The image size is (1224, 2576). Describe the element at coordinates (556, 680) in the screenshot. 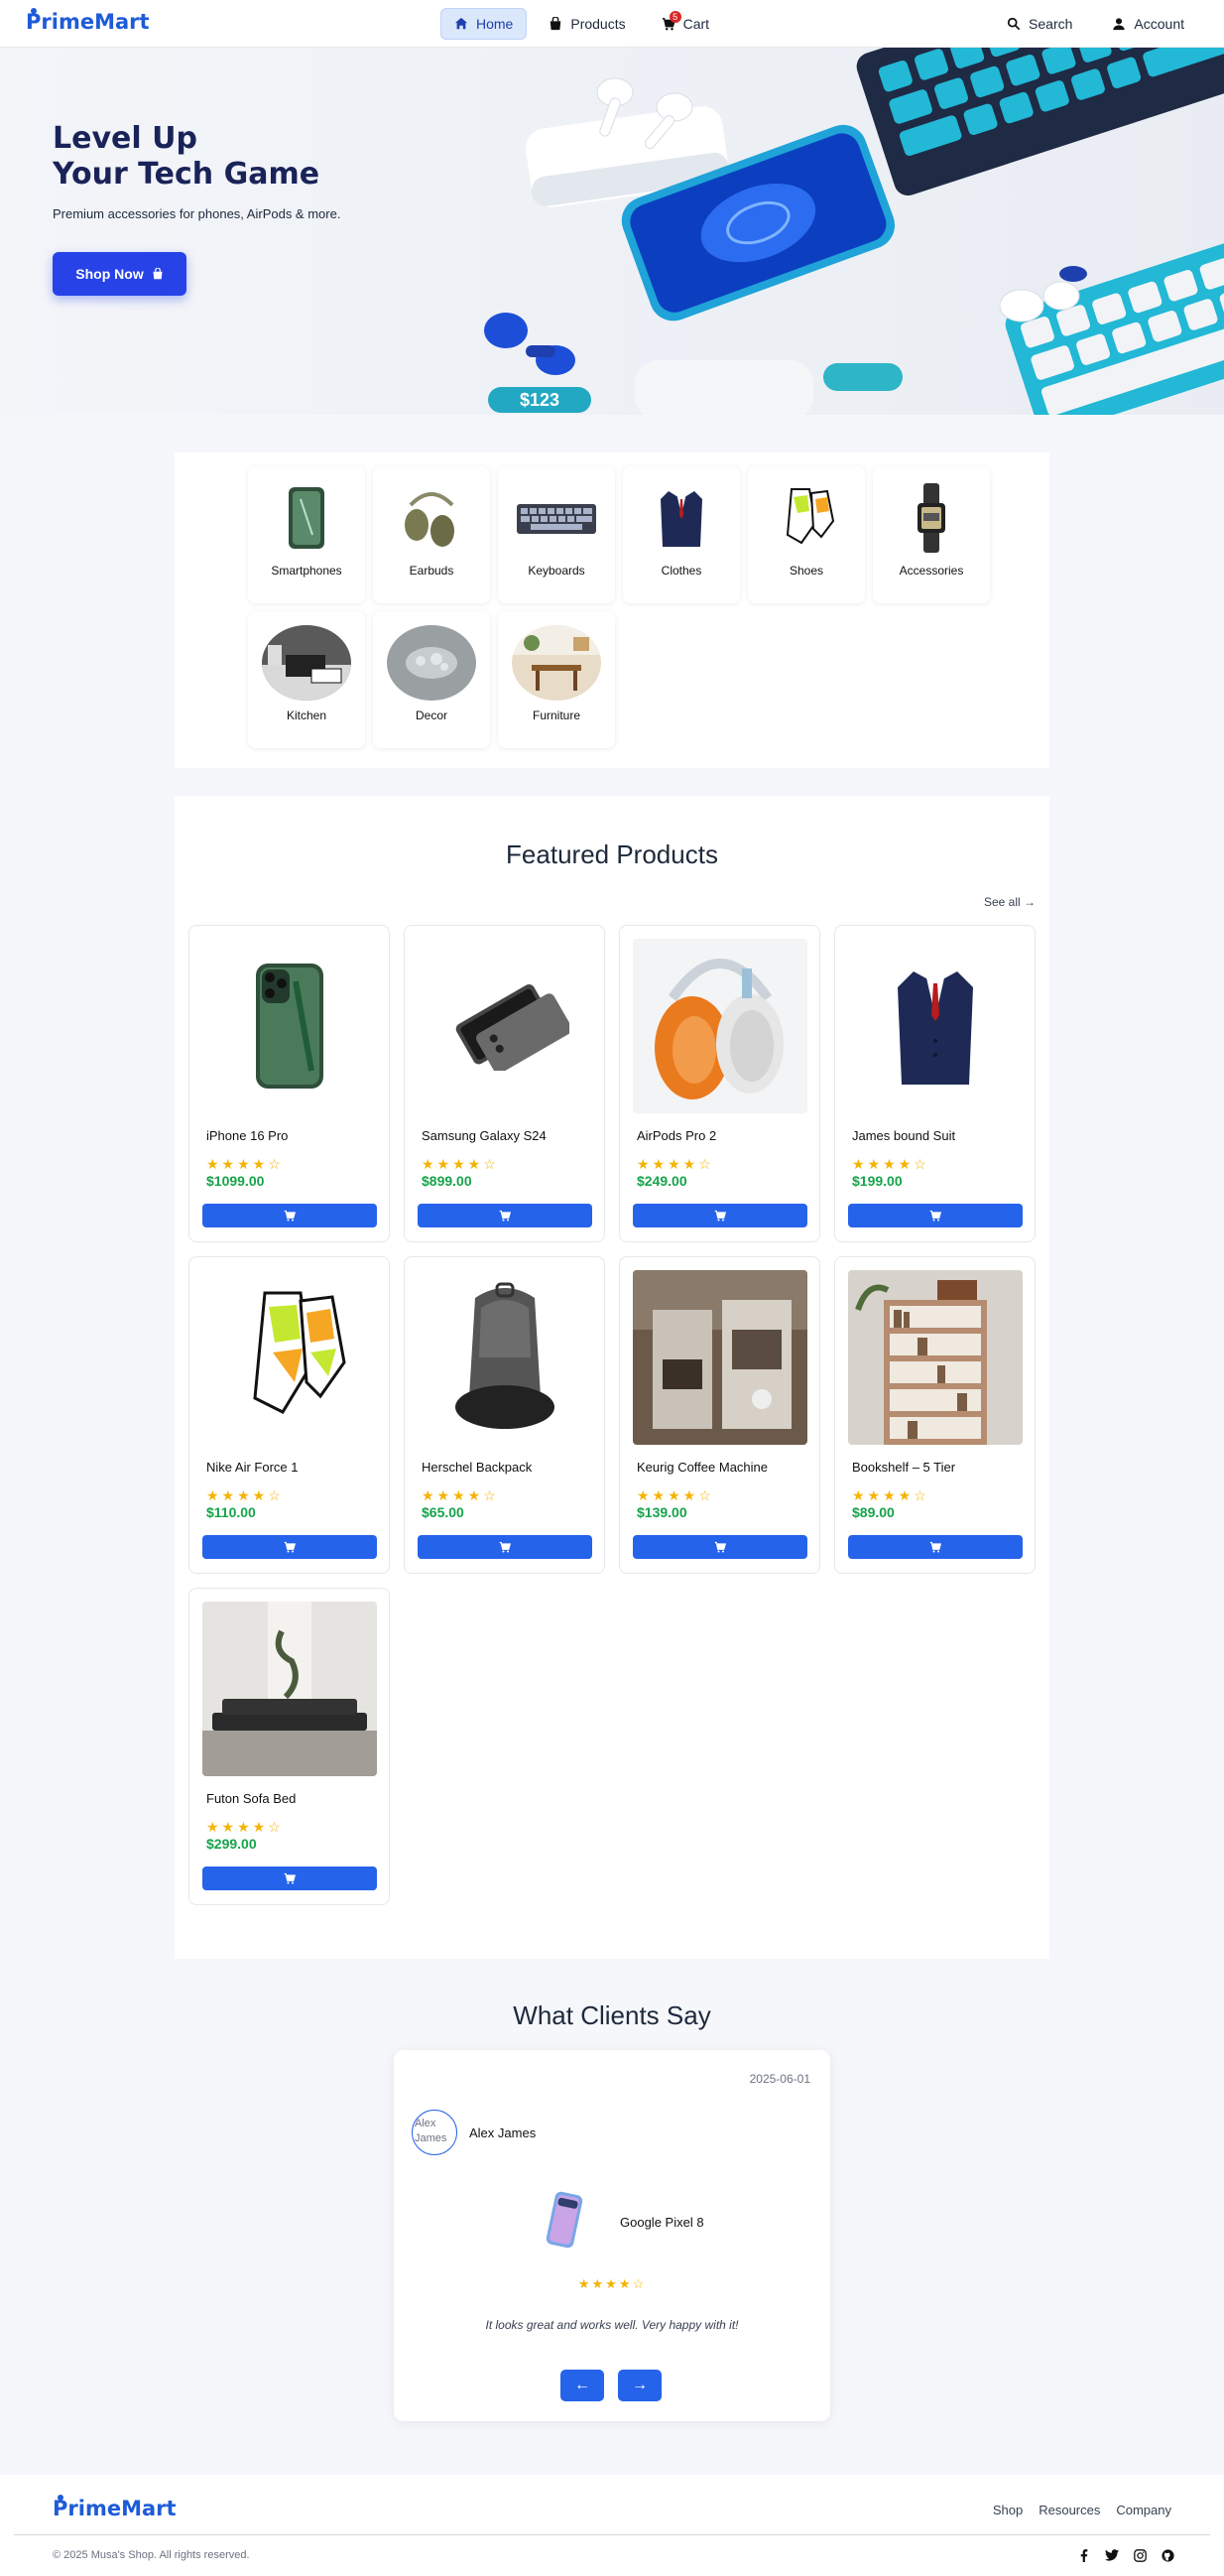

I see `category-furniture: Furniture` at that location.